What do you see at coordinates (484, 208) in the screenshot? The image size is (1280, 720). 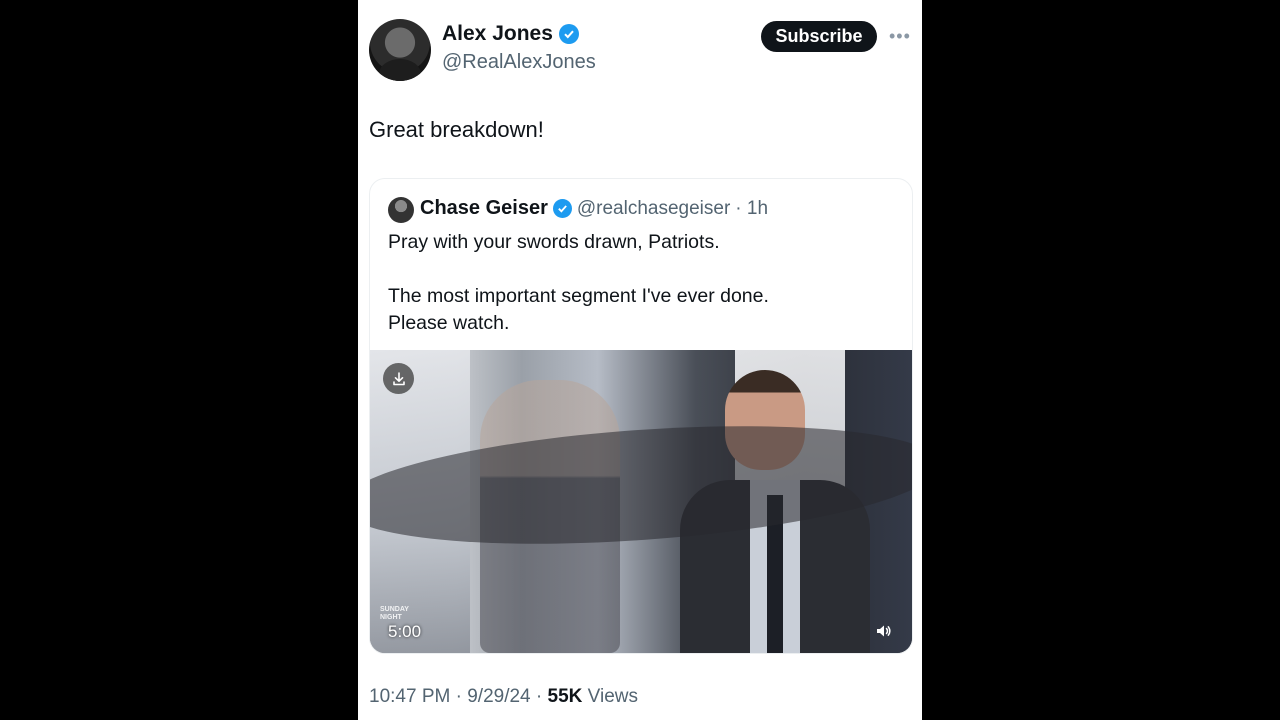 I see `quoted-author-name: Chase Geiser` at bounding box center [484, 208].